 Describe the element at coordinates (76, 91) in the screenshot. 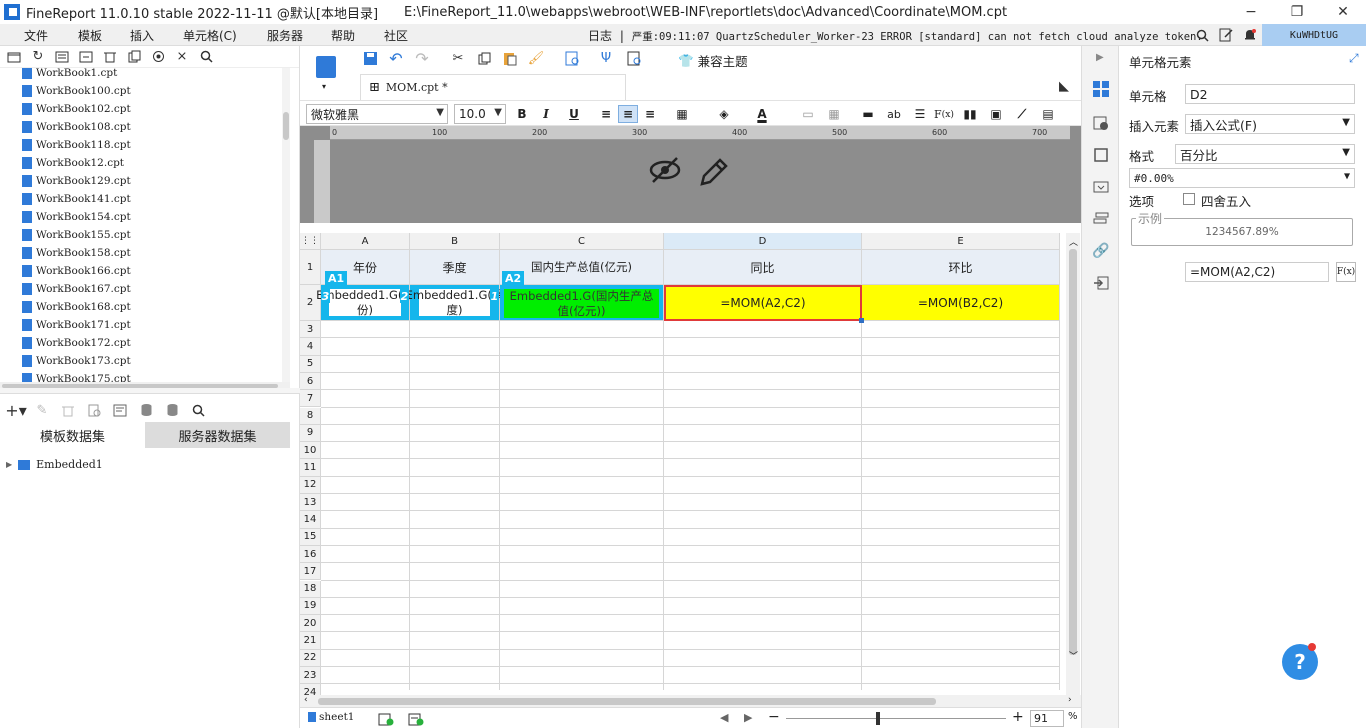

I see `file-item: WorkBook100.cpt` at that location.